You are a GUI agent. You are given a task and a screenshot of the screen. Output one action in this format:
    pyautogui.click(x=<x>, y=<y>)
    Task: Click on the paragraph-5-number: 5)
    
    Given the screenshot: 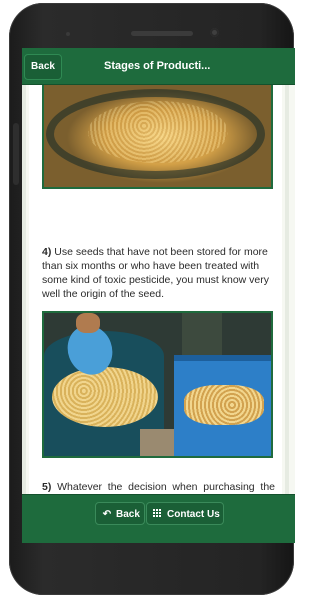 What is the action you would take?
    pyautogui.click(x=47, y=487)
    